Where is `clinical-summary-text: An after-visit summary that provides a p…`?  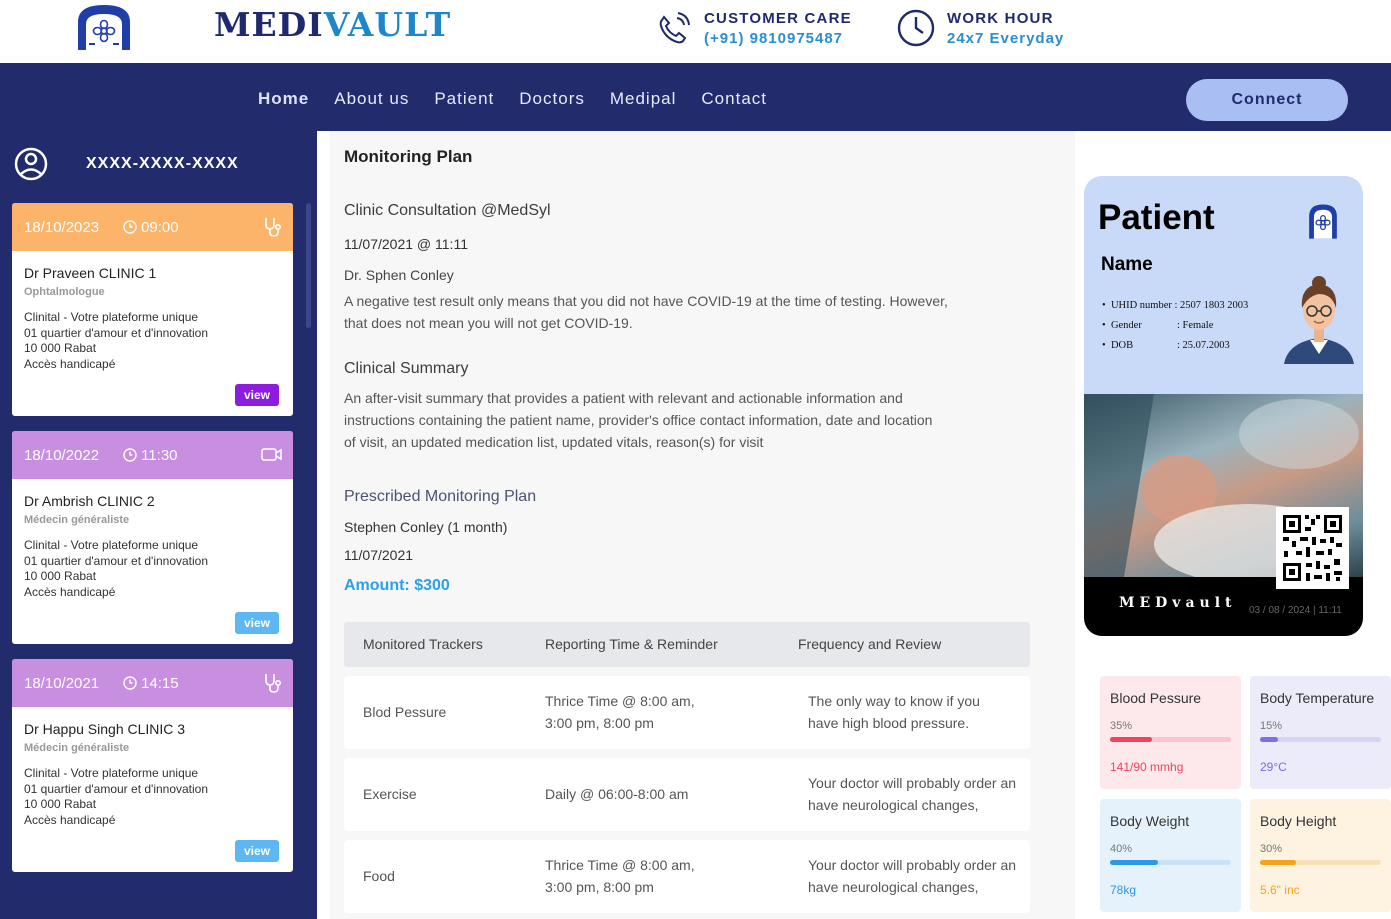
clinical-summary-text: An after-visit summary that provides a p… is located at coordinates (638, 420).